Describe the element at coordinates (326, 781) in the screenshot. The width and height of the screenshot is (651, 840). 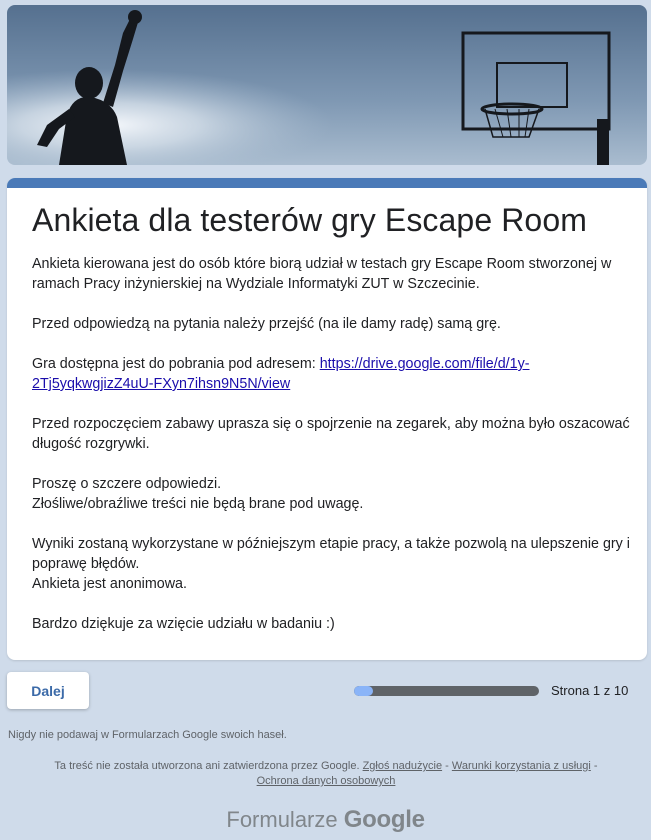
I see `privacy-link: Ochrona danych osobowych` at that location.